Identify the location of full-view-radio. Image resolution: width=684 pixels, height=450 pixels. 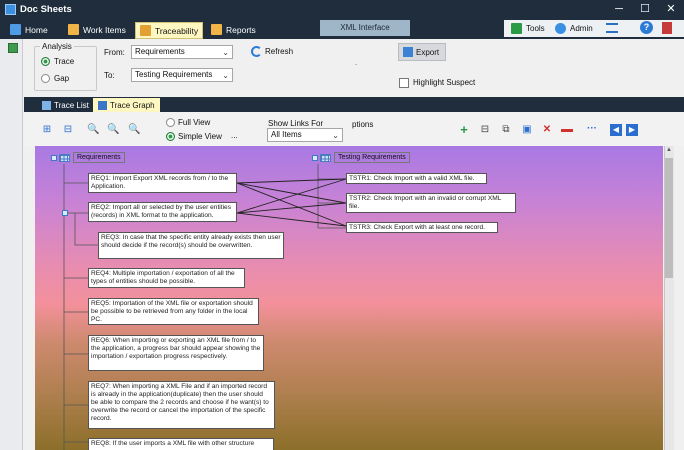
(170, 122).